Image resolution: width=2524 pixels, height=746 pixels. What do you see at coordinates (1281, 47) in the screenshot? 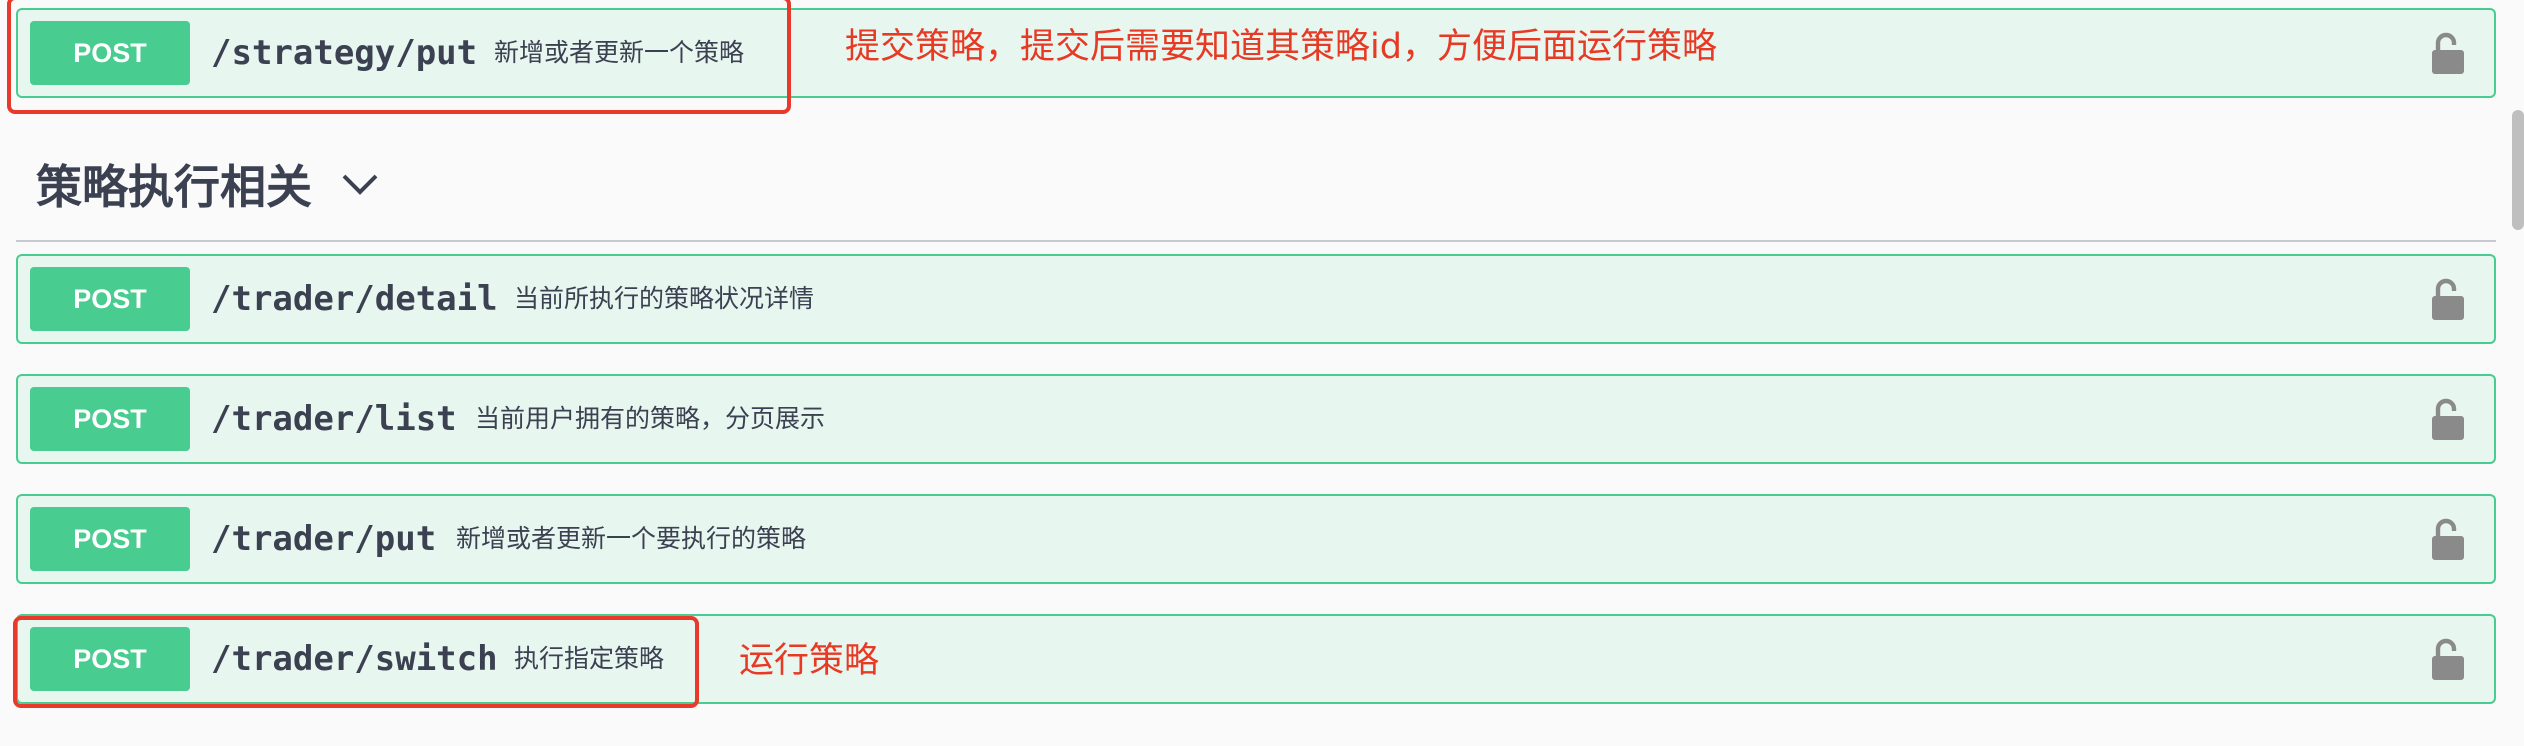
I see `annotation-text-top: 提交策略，提交后需要知道其策略id，方便后面运行策略` at bounding box center [1281, 47].